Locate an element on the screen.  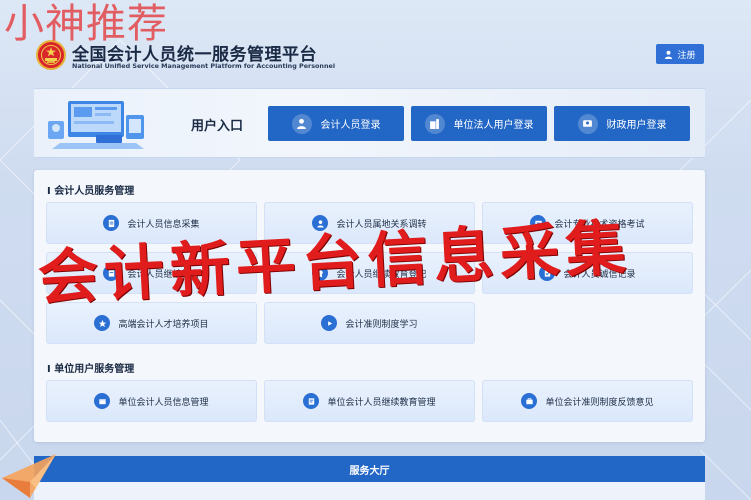
service-card-label: 单位会计人员继续教育管理 is located at coordinates (381, 402).